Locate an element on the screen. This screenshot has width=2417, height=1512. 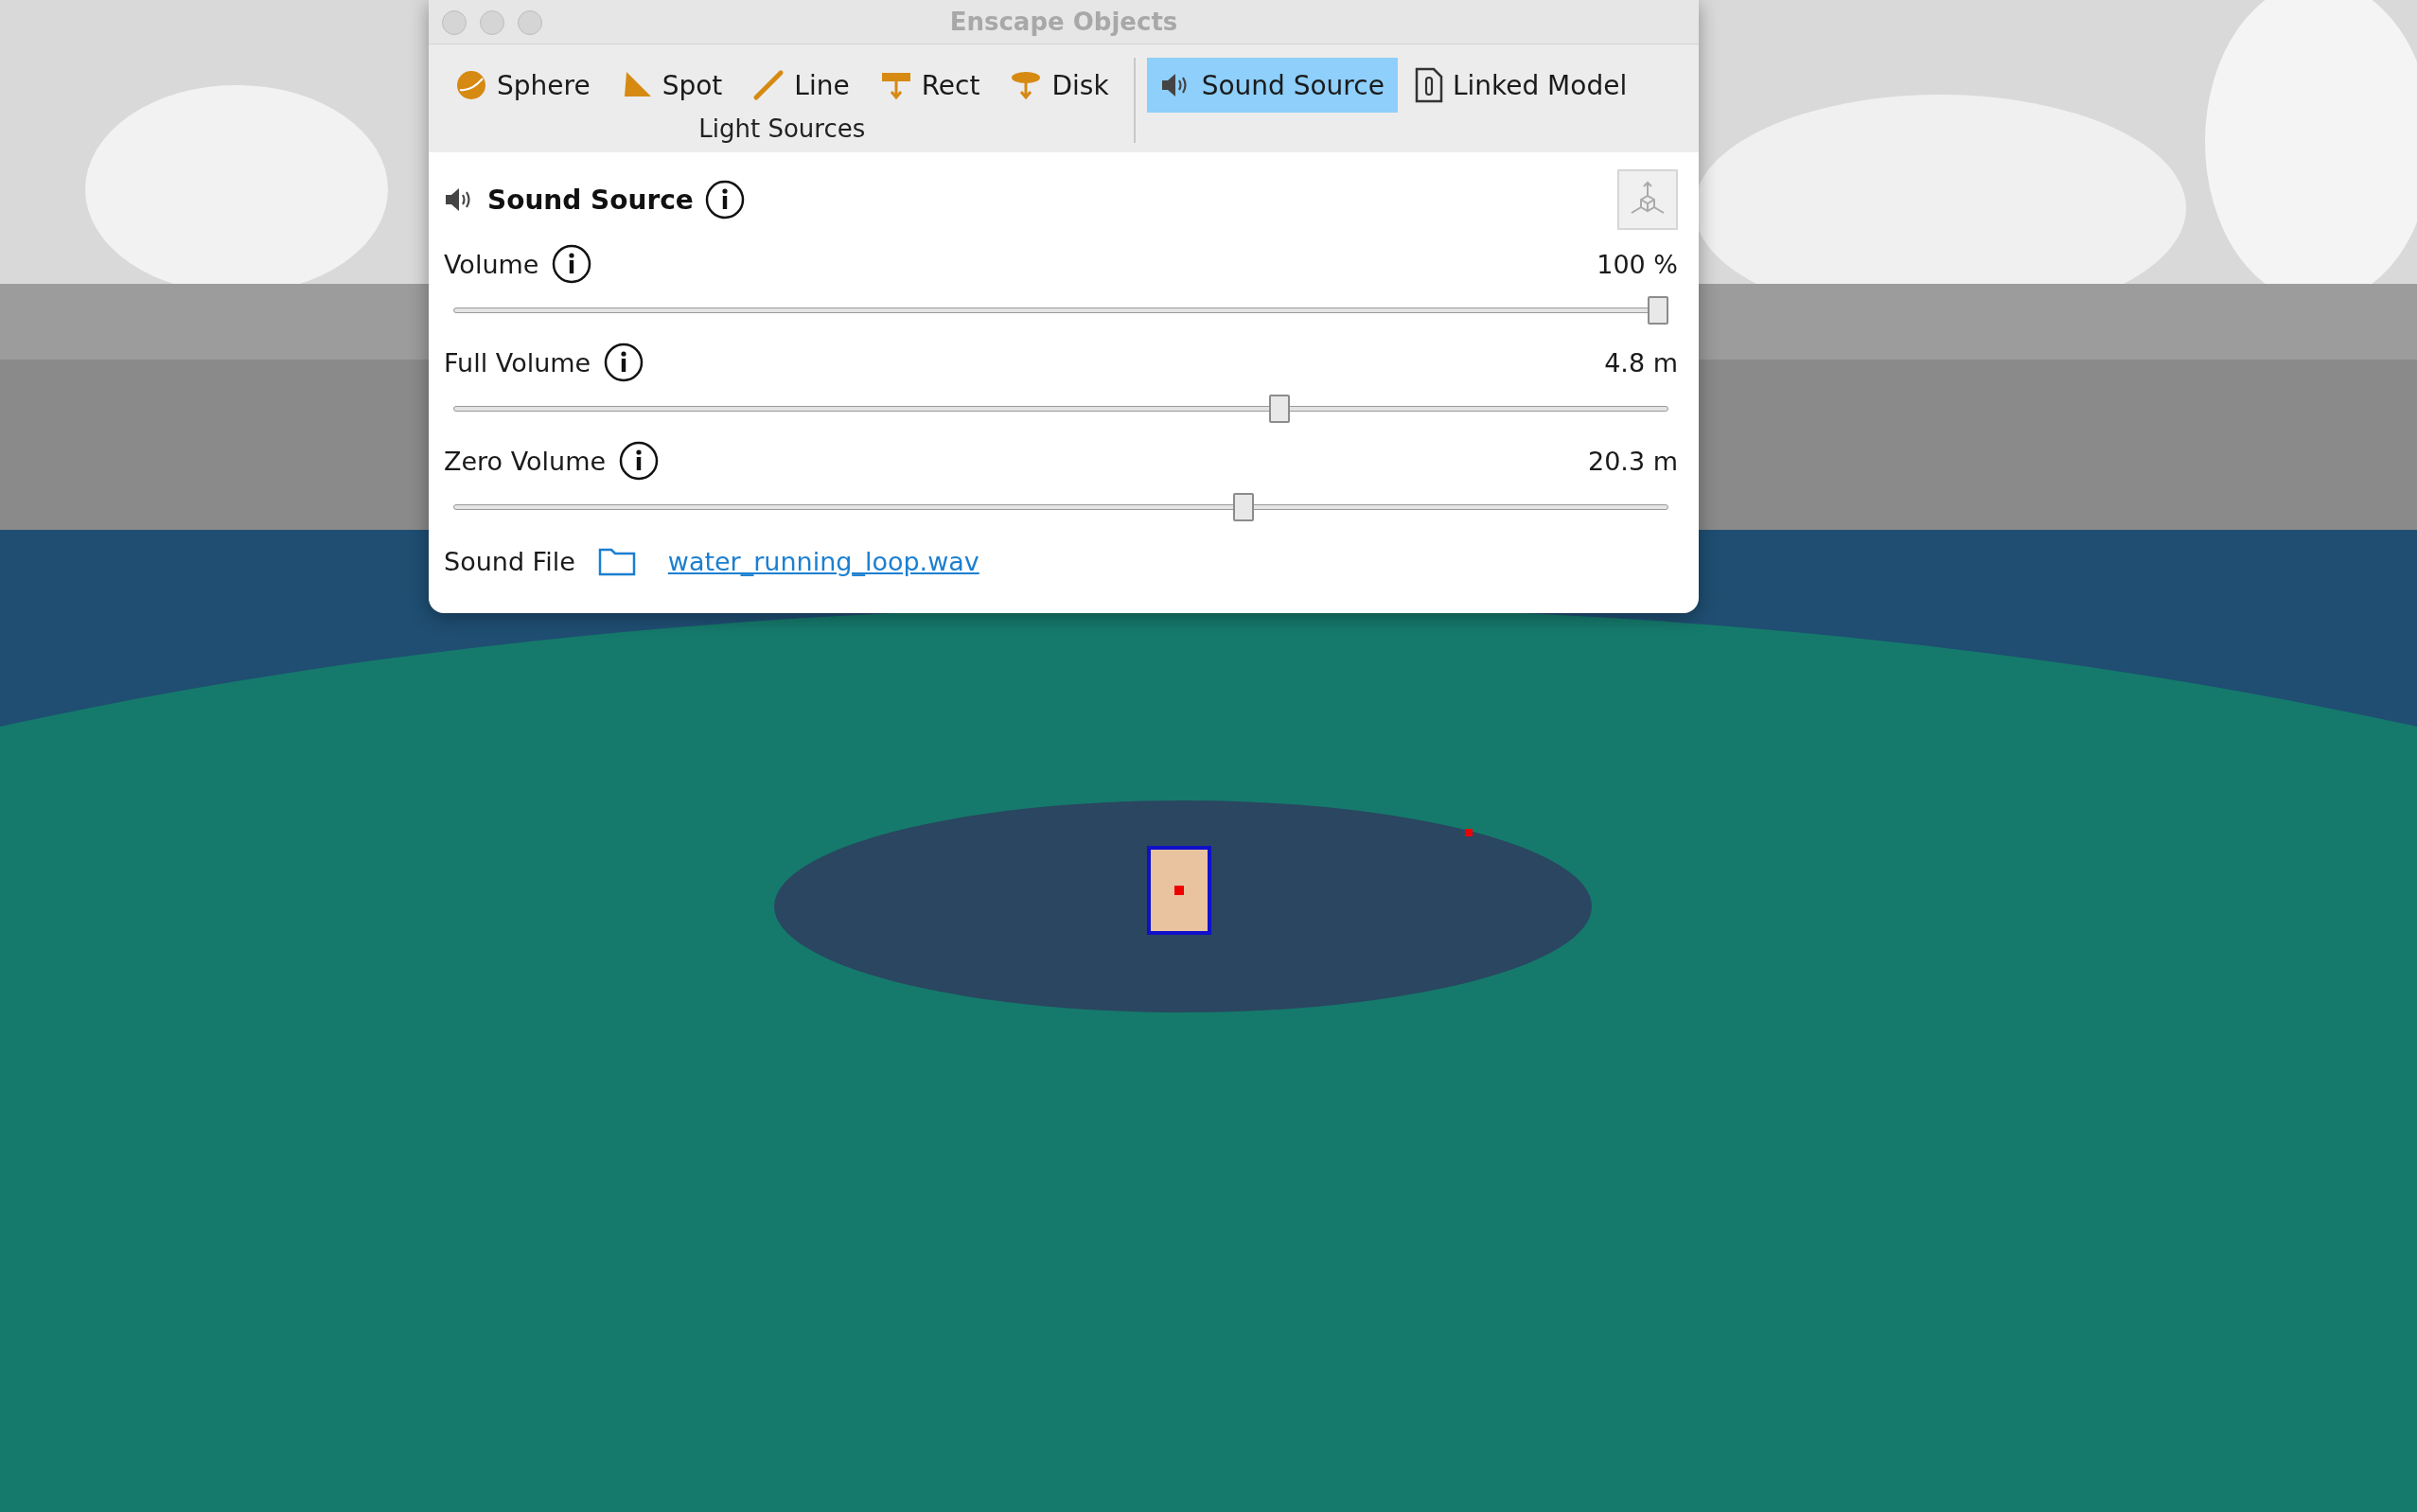
toolbar-button: Sound Source is located at coordinates (1272, 85).